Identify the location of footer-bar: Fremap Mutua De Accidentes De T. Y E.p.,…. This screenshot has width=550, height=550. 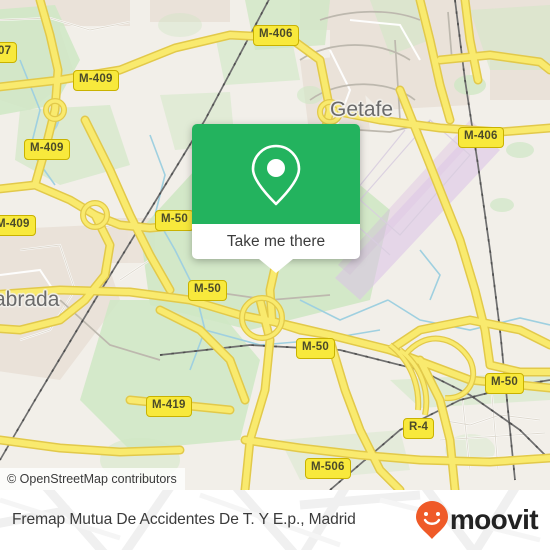
(275, 520).